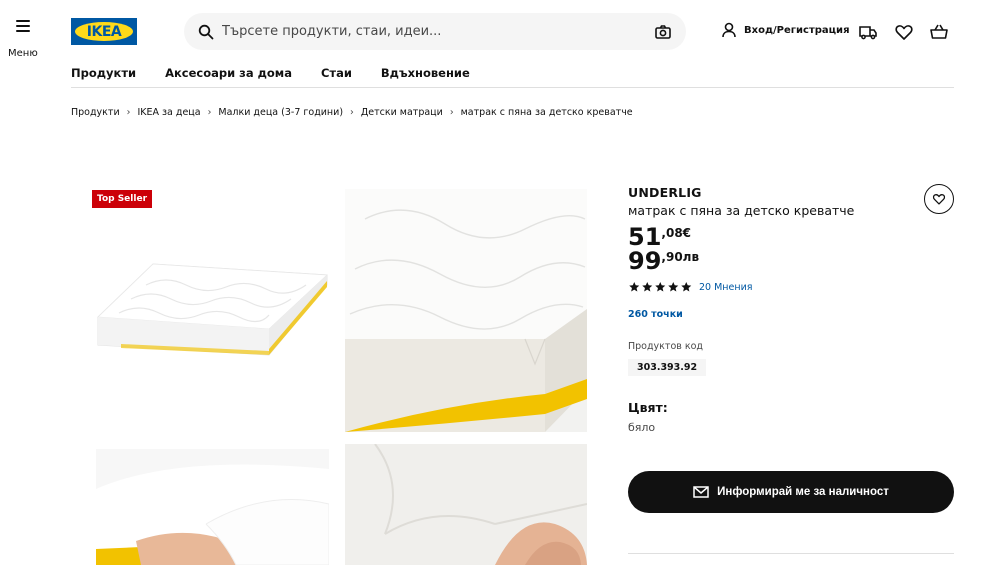  What do you see at coordinates (23, 53) in the screenshot?
I see `menu-label: Меню` at bounding box center [23, 53].